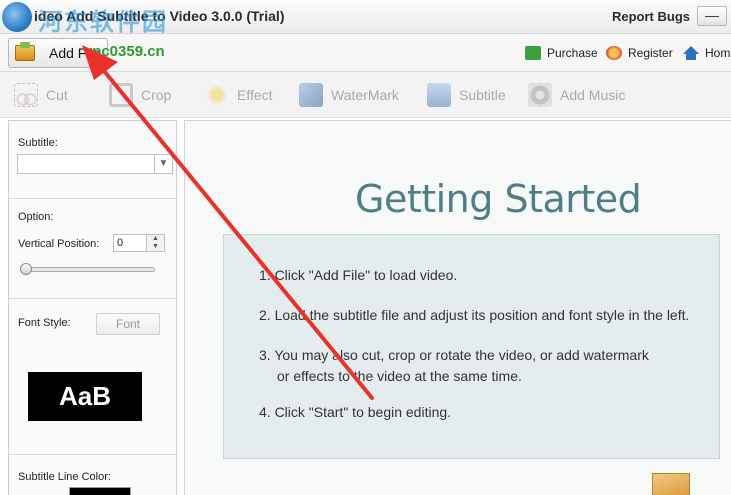 This screenshot has height=495, width=731. Describe the element at coordinates (439, 95) in the screenshot. I see `subtitle-icon` at that location.